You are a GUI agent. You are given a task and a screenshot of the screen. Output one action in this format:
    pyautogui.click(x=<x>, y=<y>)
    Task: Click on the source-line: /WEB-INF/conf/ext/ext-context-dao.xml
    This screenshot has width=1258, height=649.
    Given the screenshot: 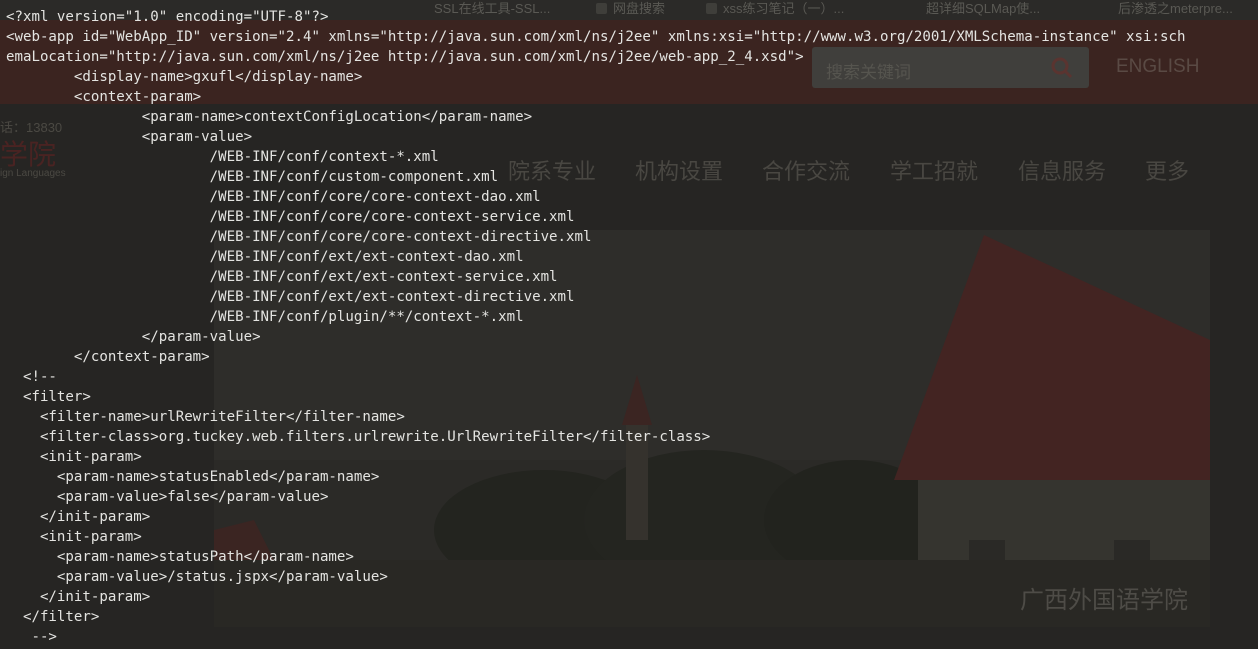 What is the action you would take?
    pyautogui.click(x=265, y=257)
    